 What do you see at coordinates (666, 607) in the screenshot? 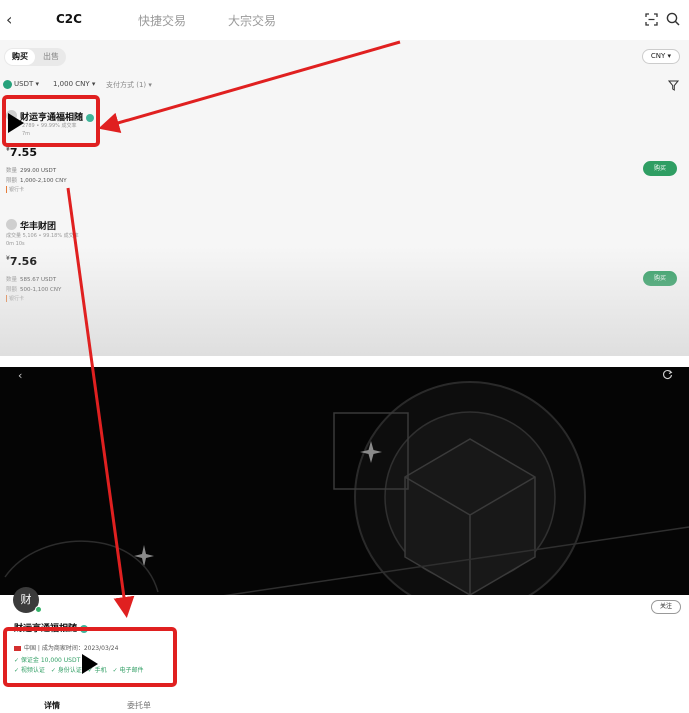
I see `follow-button: 关注` at bounding box center [666, 607].